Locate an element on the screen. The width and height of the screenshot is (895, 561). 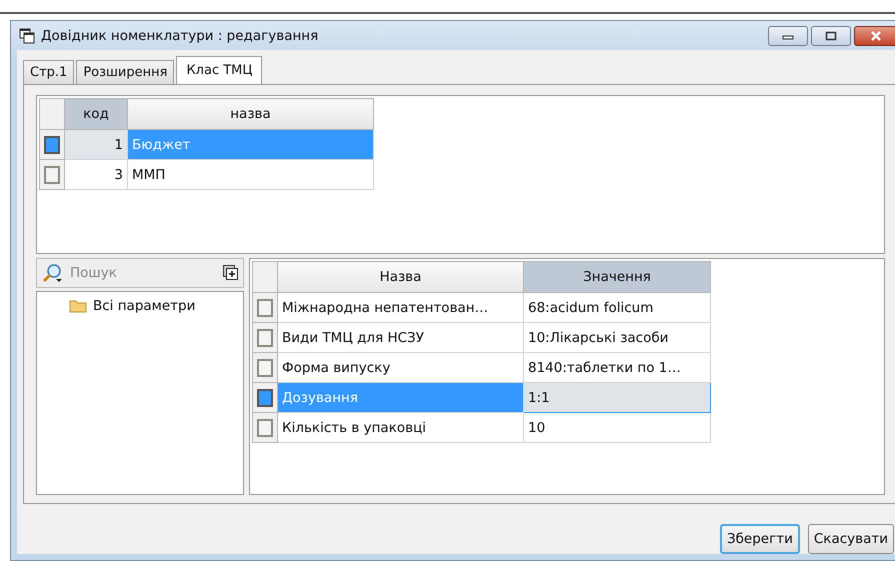
dialog-button: Скасувати is located at coordinates (851, 539).